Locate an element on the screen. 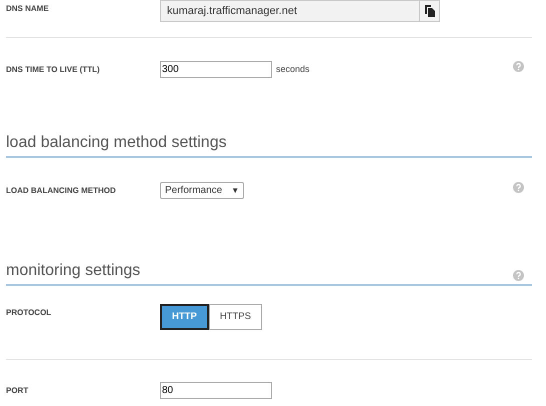 The image size is (546, 406). field-label: PORT is located at coordinates (18, 391).